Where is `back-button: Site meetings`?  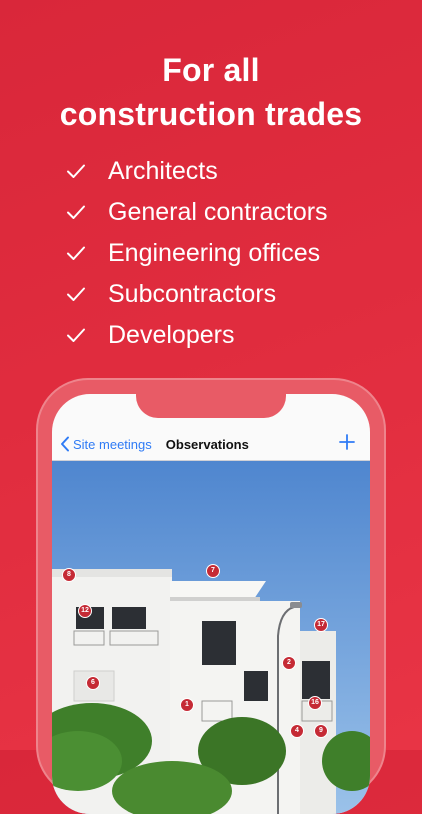
back-button: Site meetings is located at coordinates (106, 444).